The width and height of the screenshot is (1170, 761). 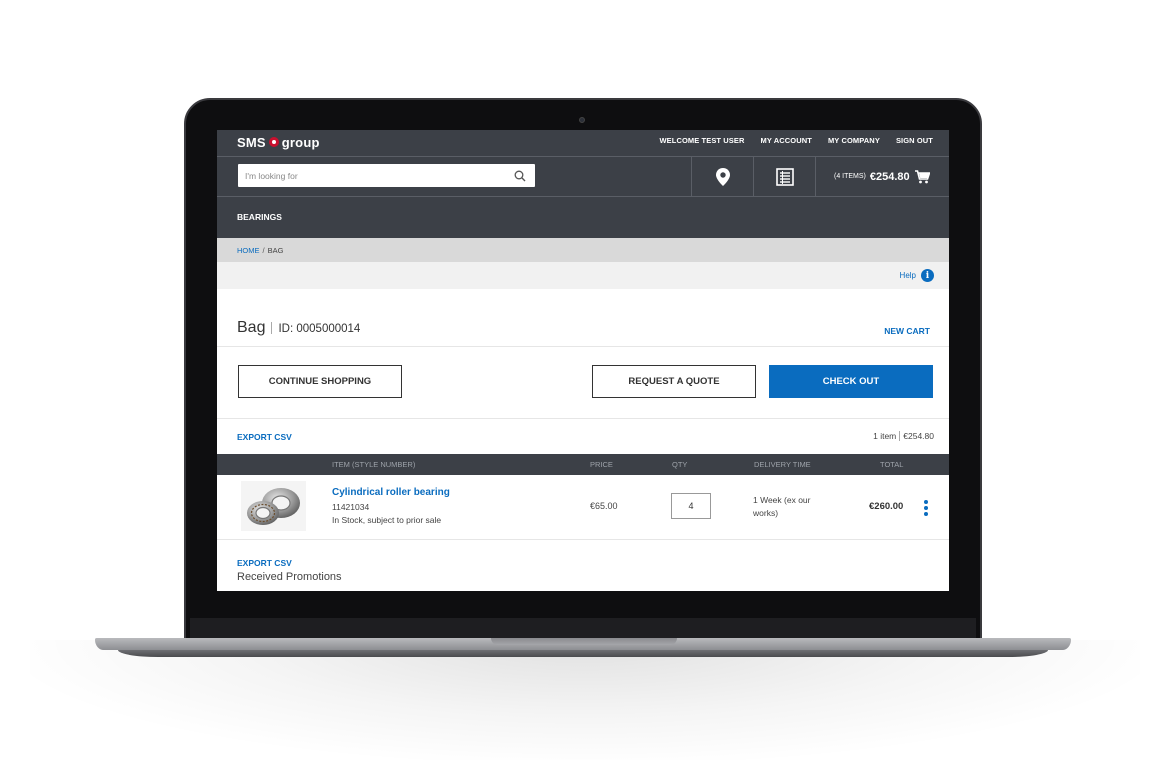 I want to click on help-bar: Help i, so click(x=583, y=275).